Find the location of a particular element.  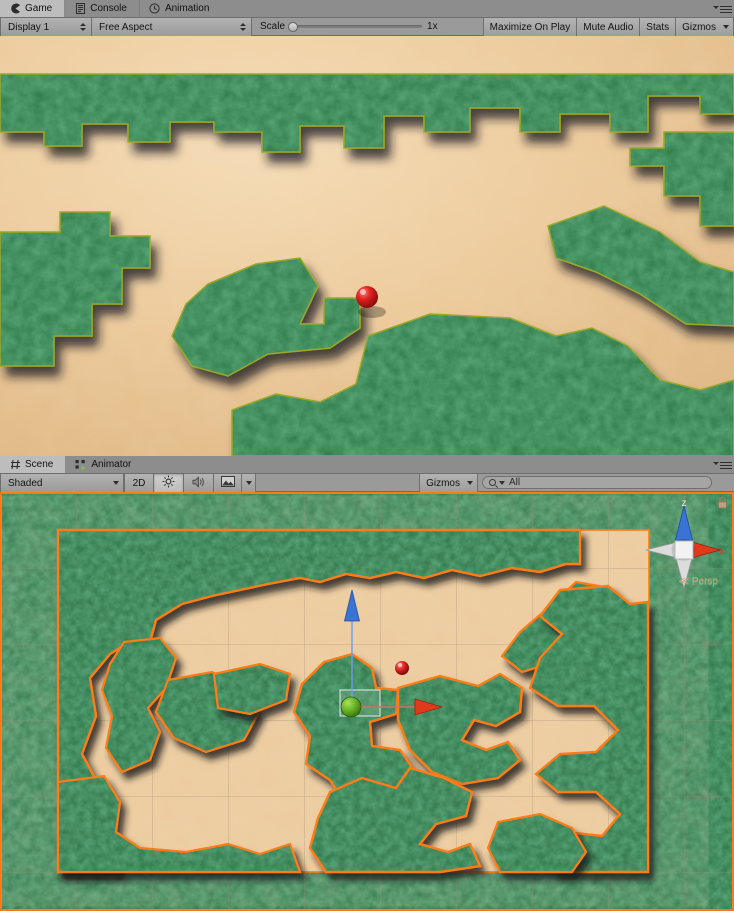

toggle-2d-label: 2D is located at coordinates (139, 483).